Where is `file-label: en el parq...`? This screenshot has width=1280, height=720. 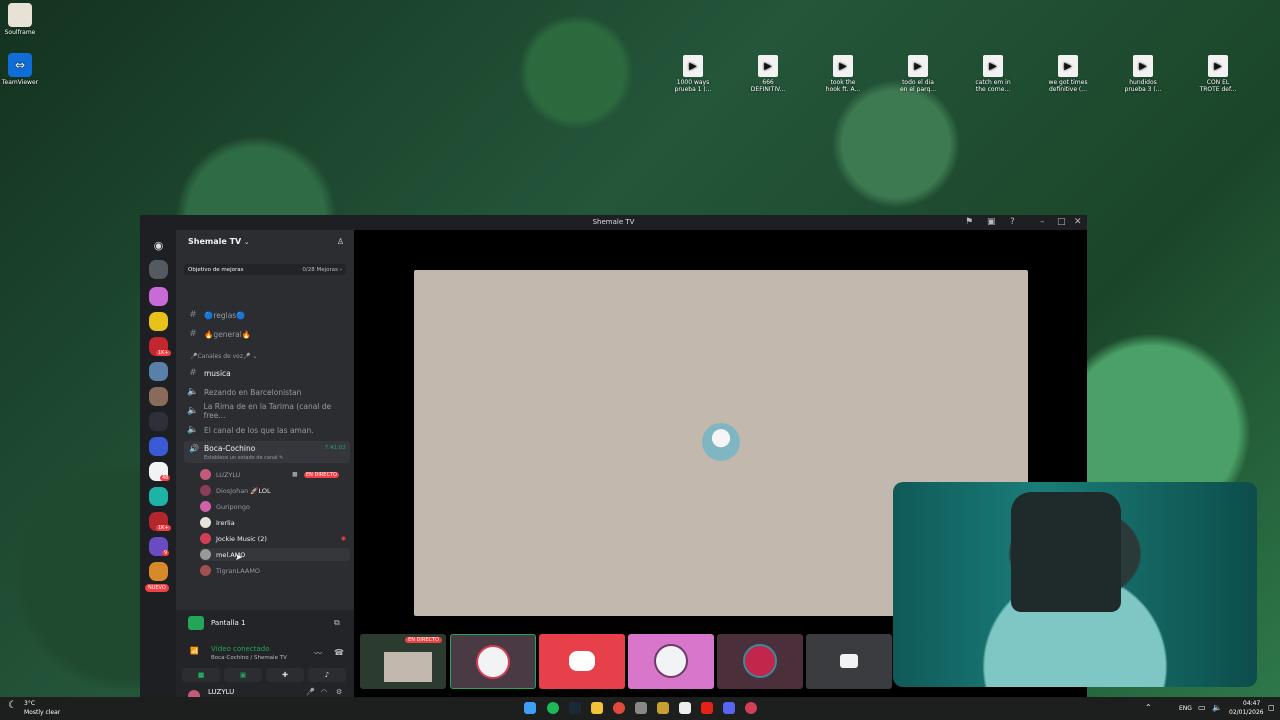
file-label: en el parq... is located at coordinates (918, 89).